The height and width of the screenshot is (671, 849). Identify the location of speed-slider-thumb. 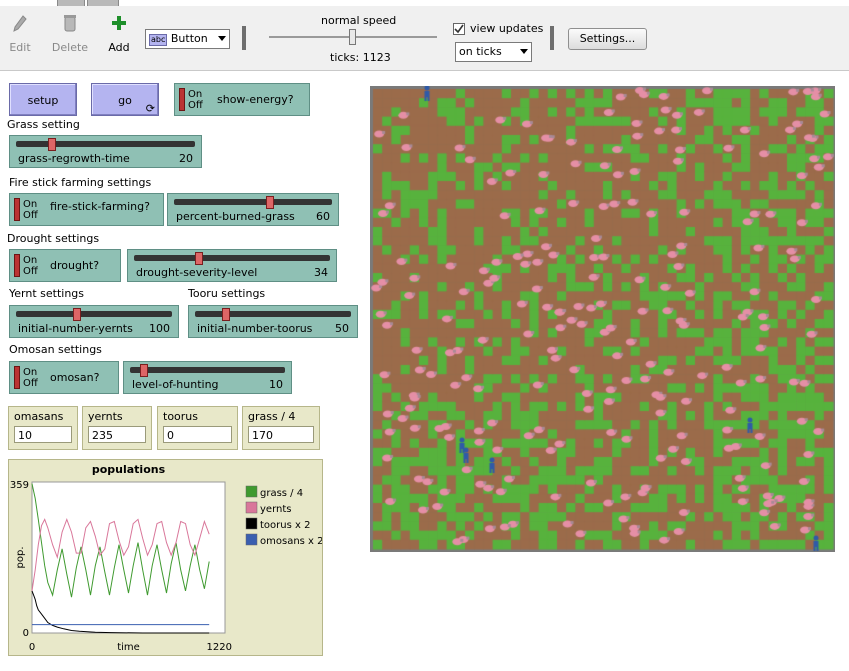
(352, 37).